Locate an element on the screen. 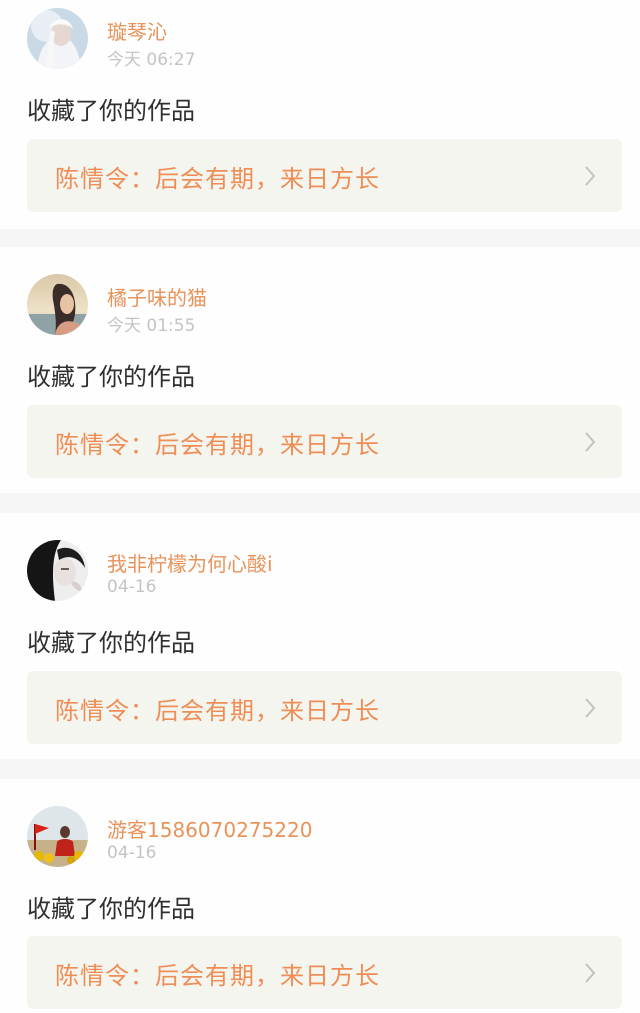 This screenshot has height=1013, width=640. user-name: 橘子味的猫 is located at coordinates (157, 296).